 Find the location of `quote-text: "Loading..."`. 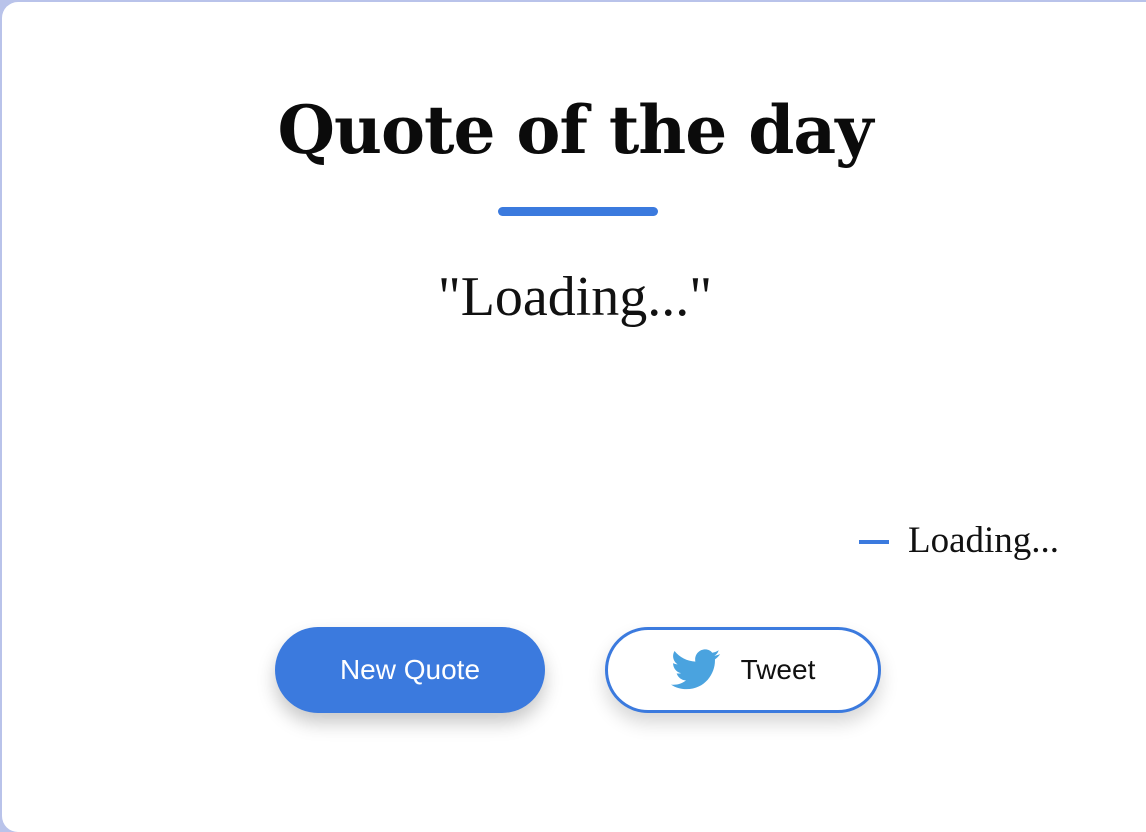

quote-text: "Loading..." is located at coordinates (575, 297).